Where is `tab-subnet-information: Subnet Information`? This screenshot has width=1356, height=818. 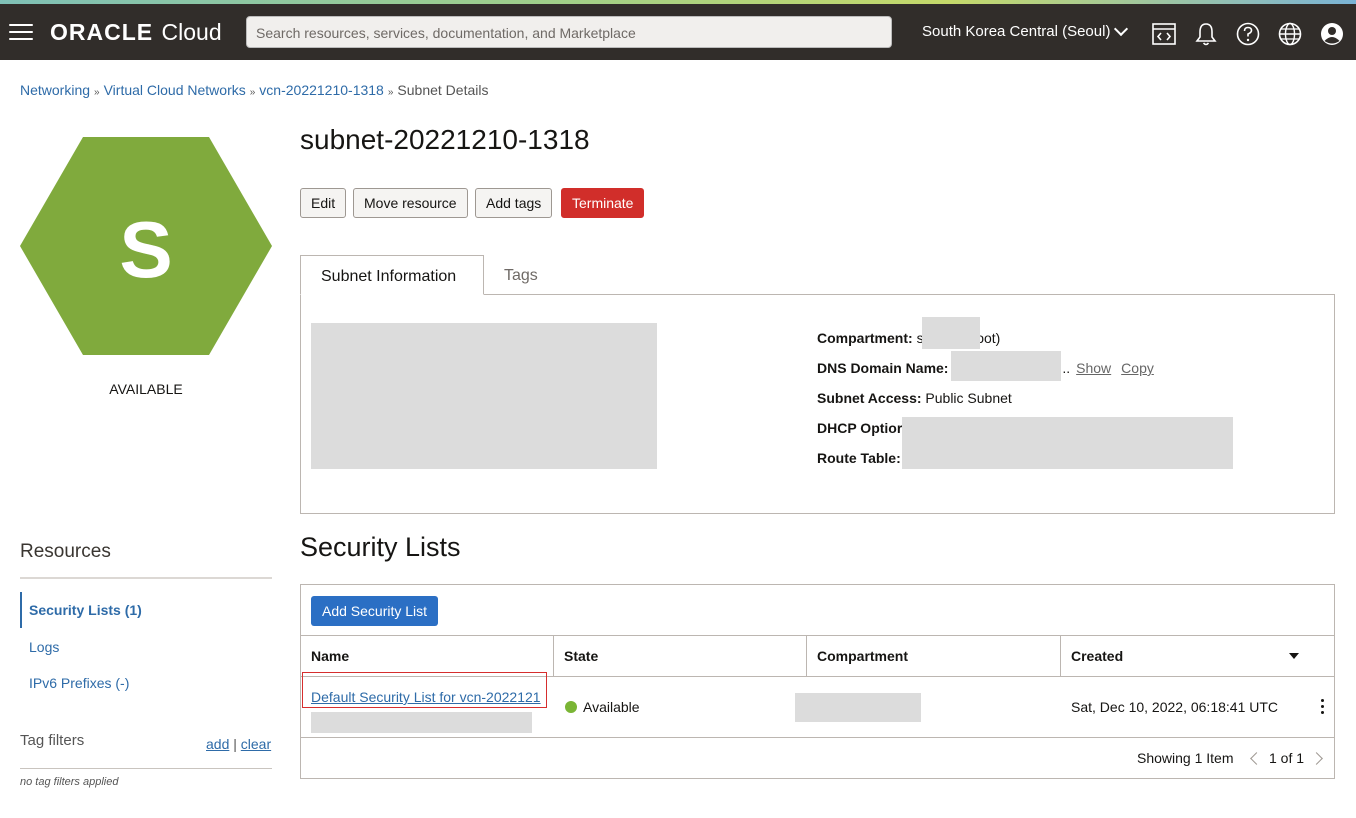
tab-subnet-information: Subnet Information is located at coordinates (392, 275).